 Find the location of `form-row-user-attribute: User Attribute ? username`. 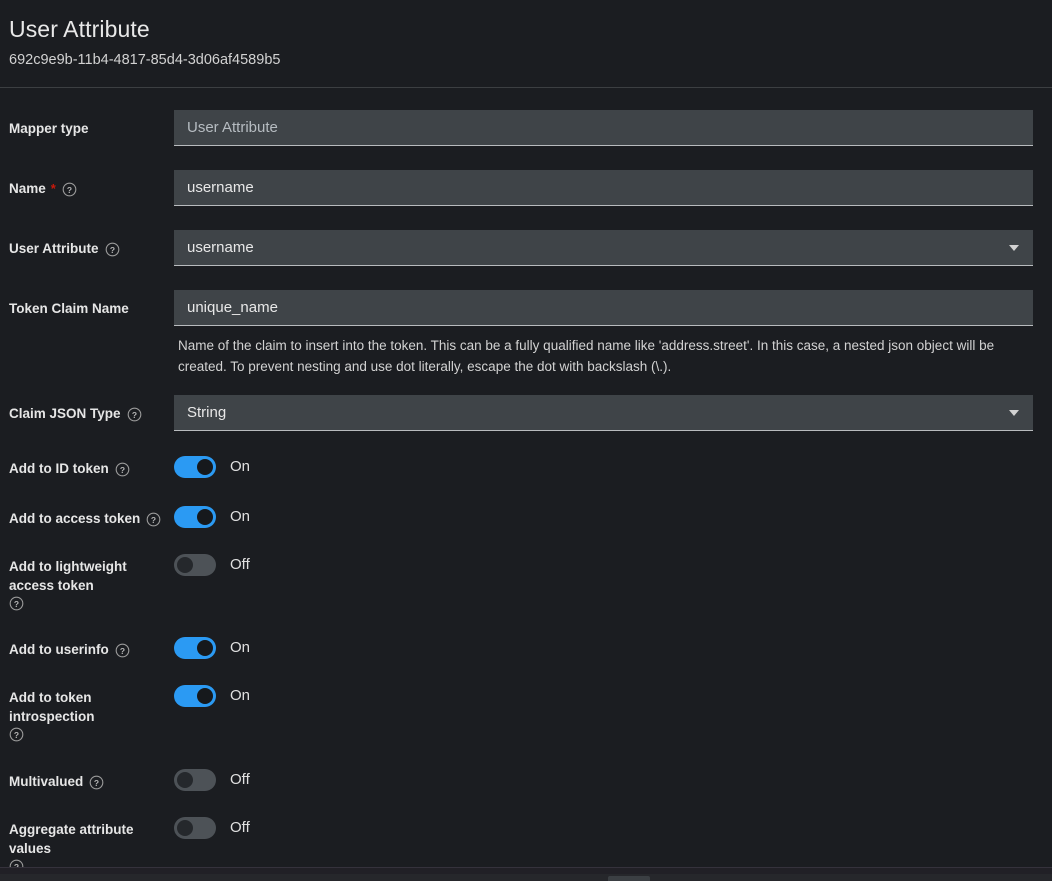

form-row-user-attribute: User Attribute ? username is located at coordinates (526, 248).